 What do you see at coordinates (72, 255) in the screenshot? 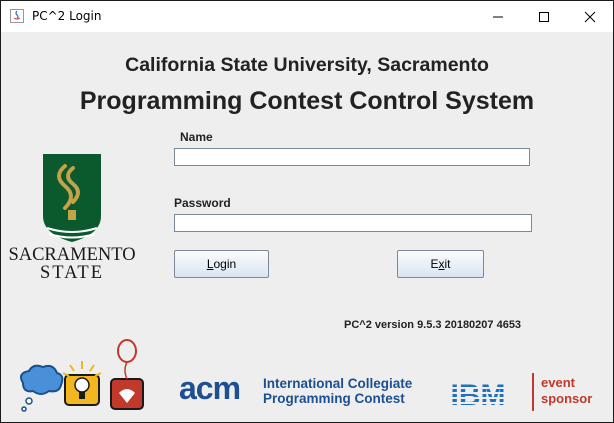
I see `logo-text-sacramento: SACRAMENTO` at bounding box center [72, 255].